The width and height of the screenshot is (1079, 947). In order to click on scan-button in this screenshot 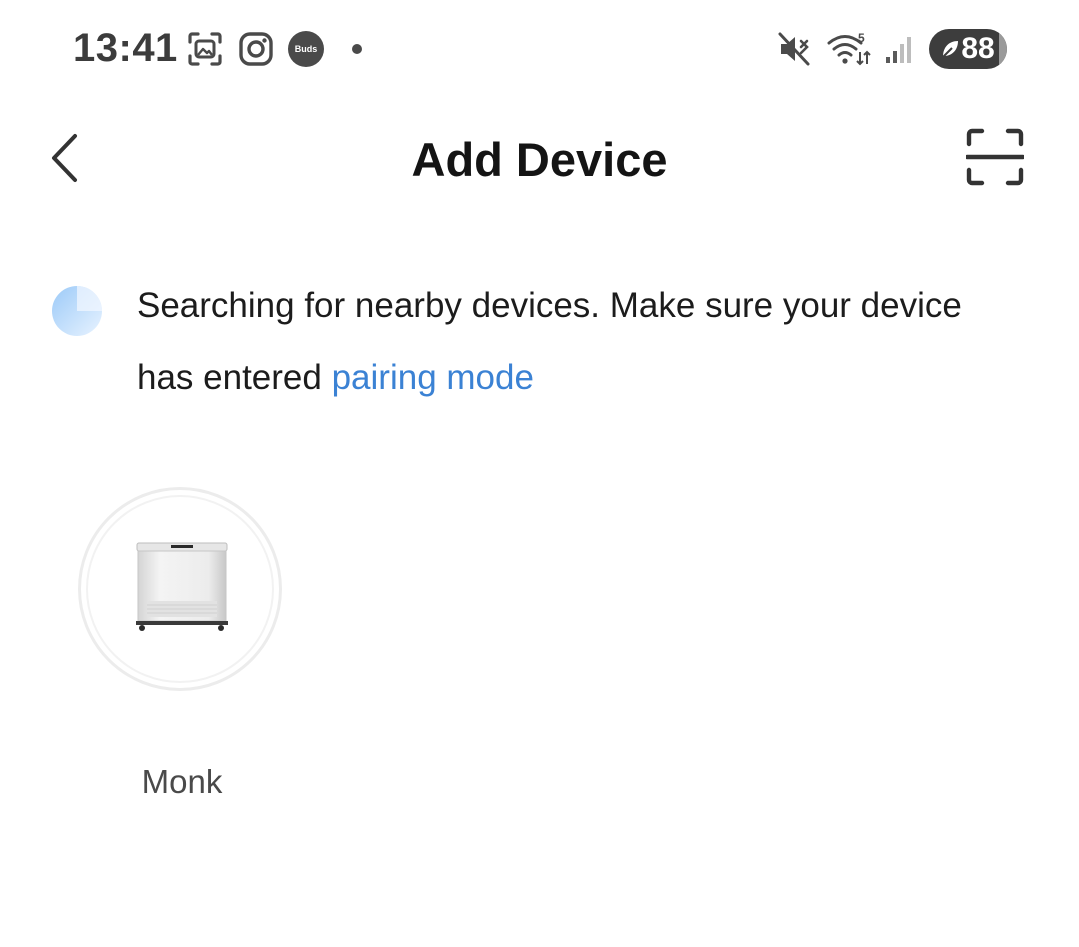, I will do `click(995, 159)`.